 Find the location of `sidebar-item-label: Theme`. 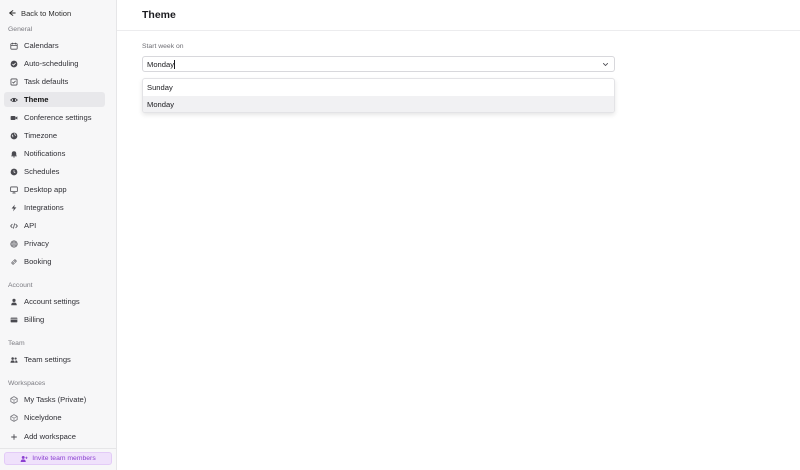

sidebar-item-label: Theme is located at coordinates (36, 99).